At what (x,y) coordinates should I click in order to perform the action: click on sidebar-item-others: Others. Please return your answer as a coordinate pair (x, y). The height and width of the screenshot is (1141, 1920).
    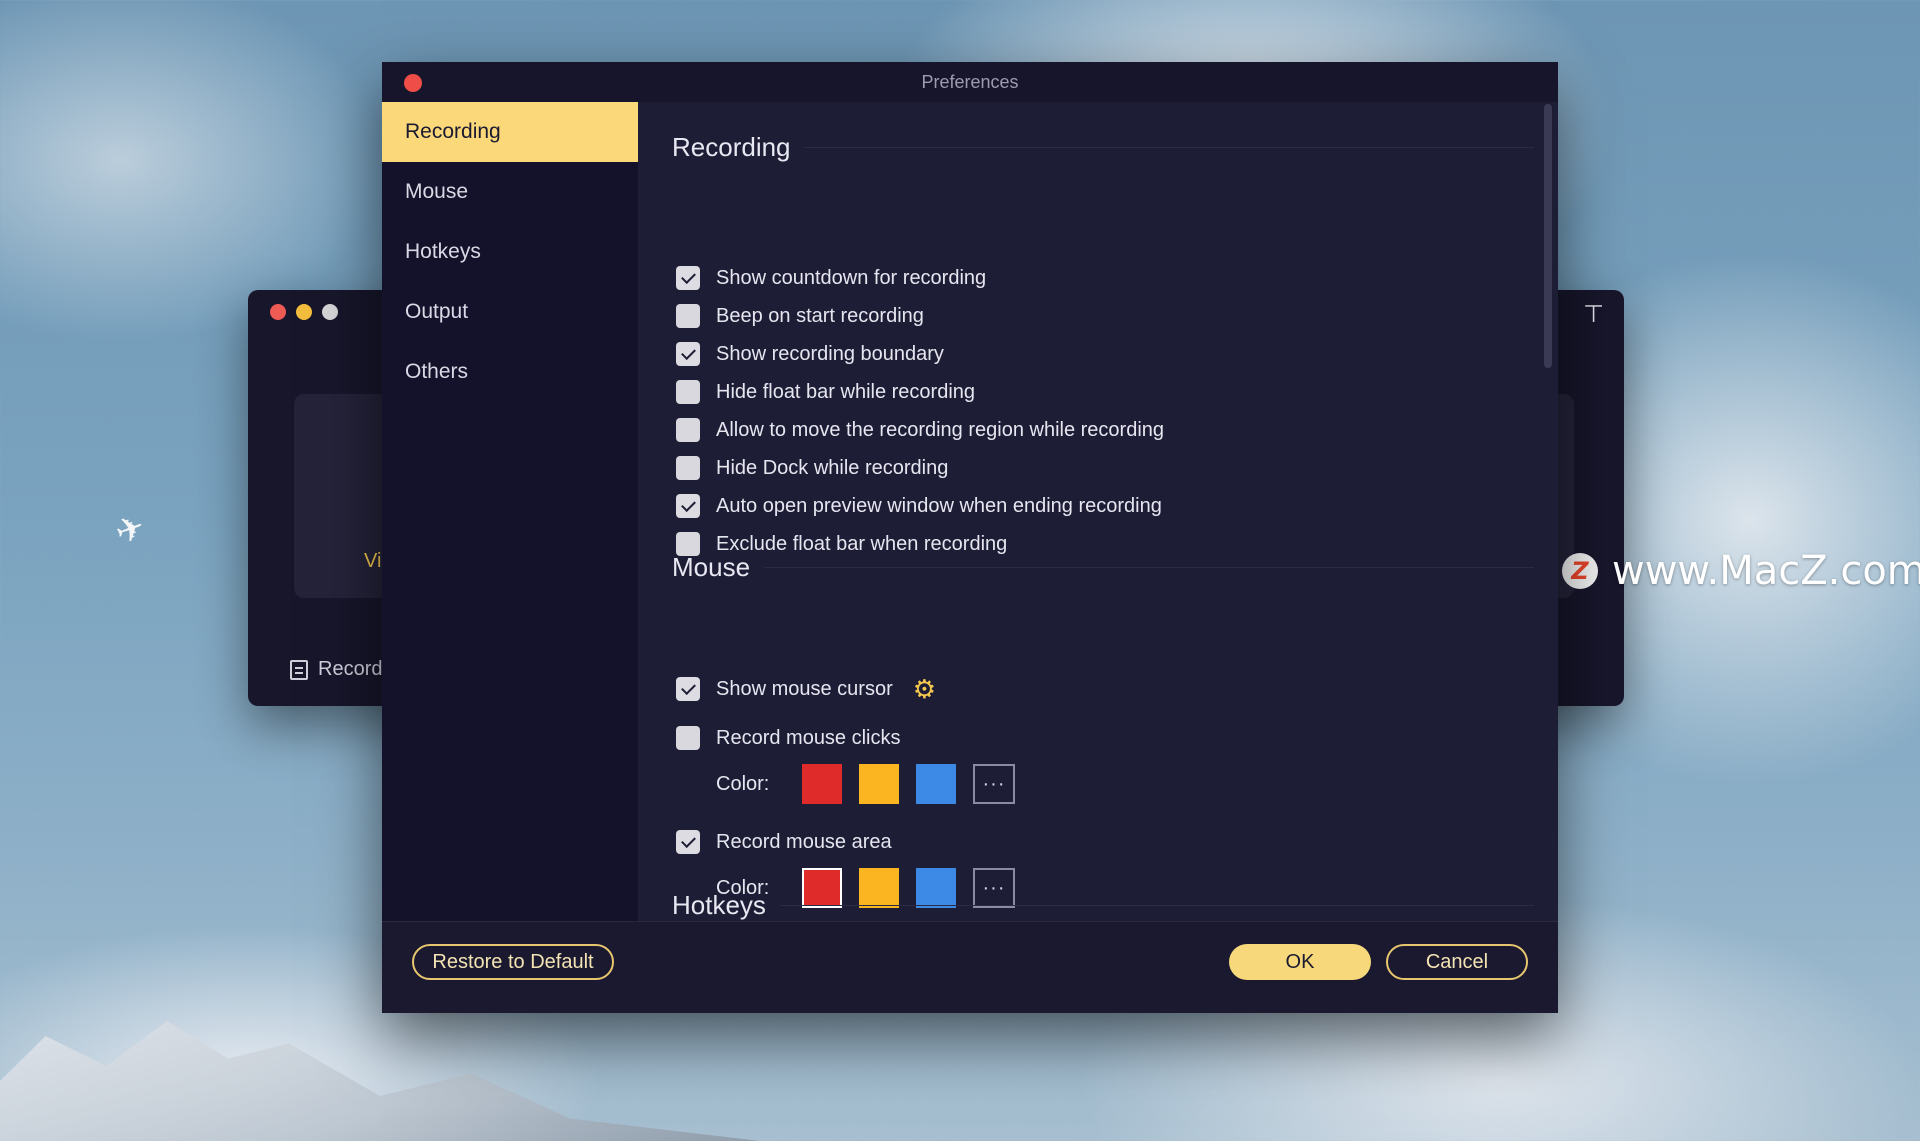
    Looking at the image, I should click on (510, 372).